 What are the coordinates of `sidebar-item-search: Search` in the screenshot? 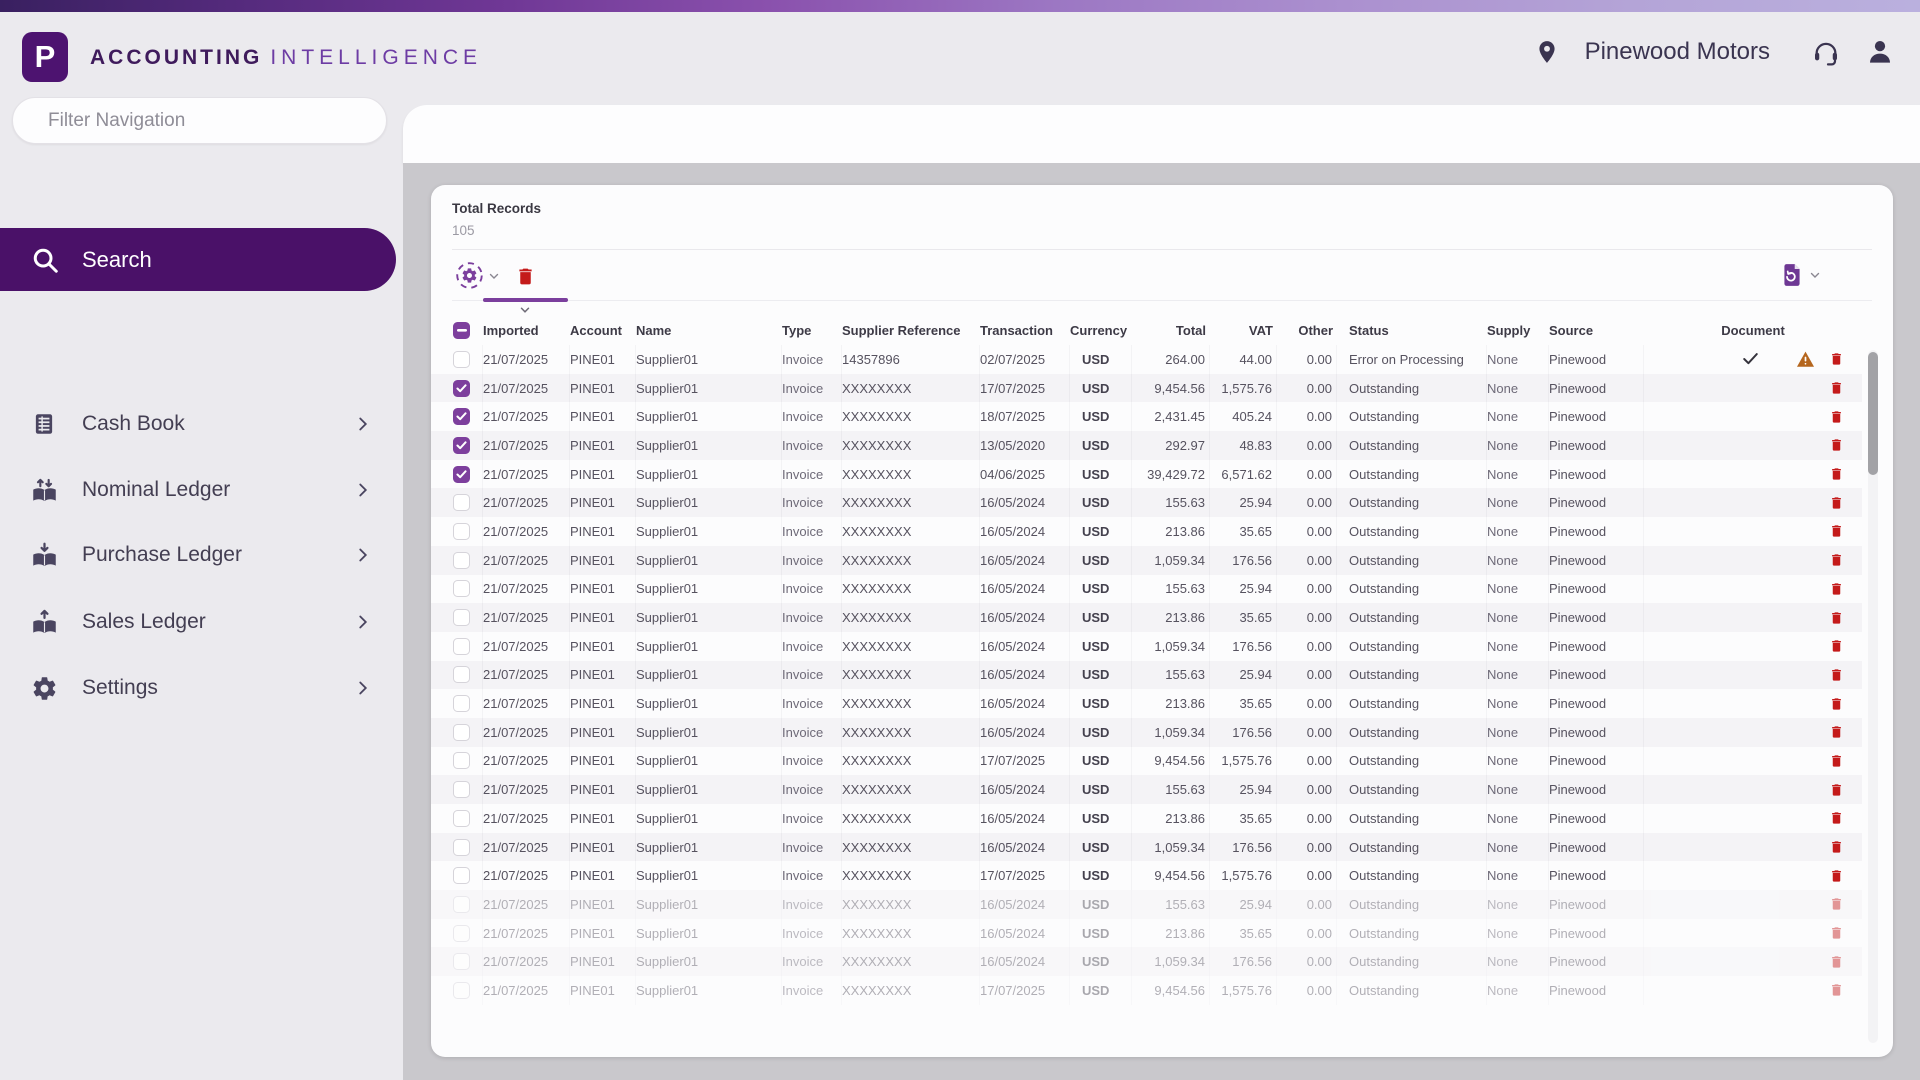 It's located at (198, 259).